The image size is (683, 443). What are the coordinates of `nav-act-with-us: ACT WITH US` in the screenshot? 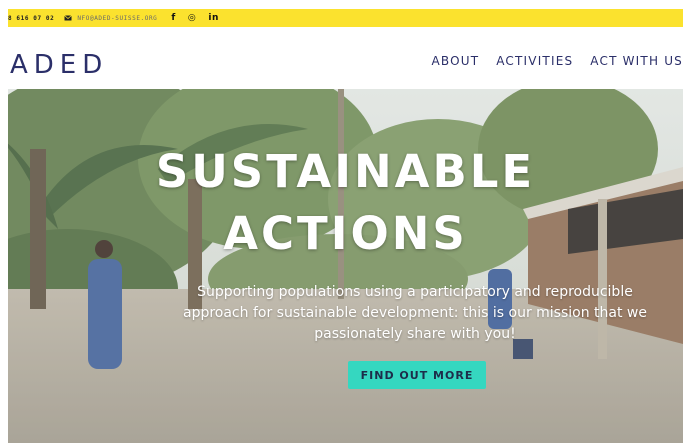 It's located at (636, 61).